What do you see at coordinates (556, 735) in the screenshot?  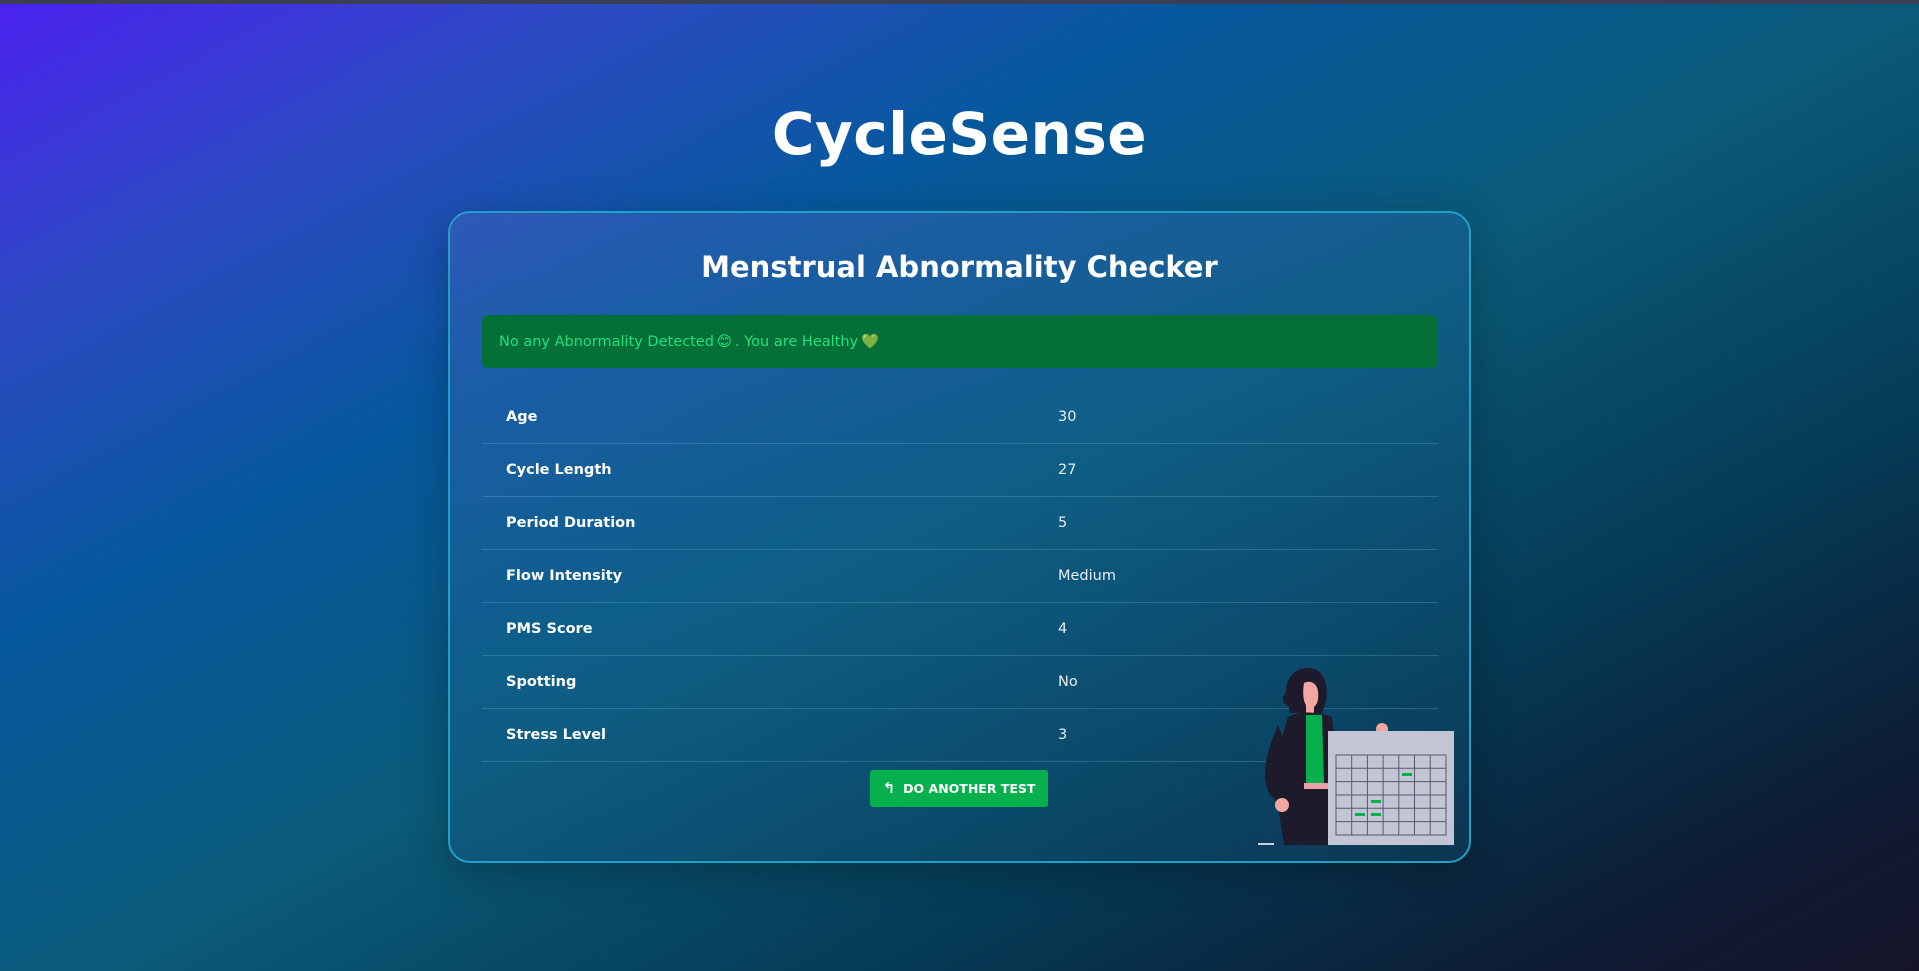 I see `row-label: Stress Level` at bounding box center [556, 735].